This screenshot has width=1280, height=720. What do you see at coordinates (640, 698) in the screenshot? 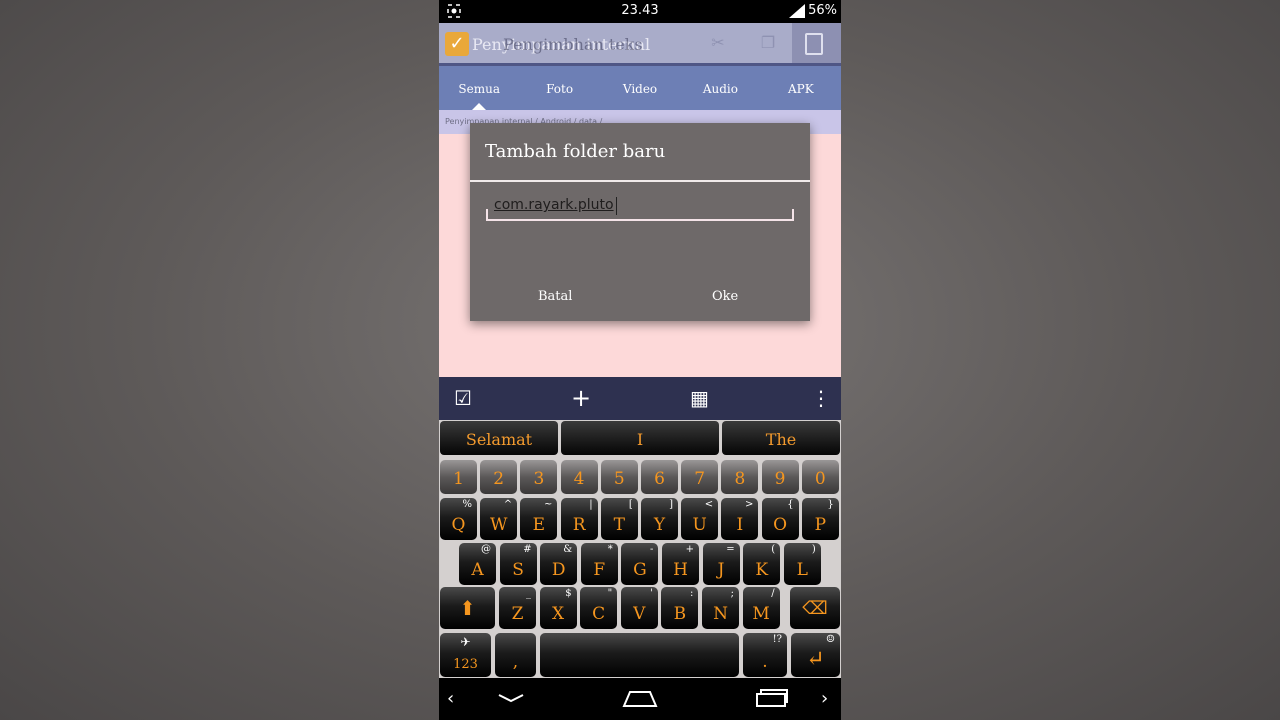
I see `home-icon` at bounding box center [640, 698].